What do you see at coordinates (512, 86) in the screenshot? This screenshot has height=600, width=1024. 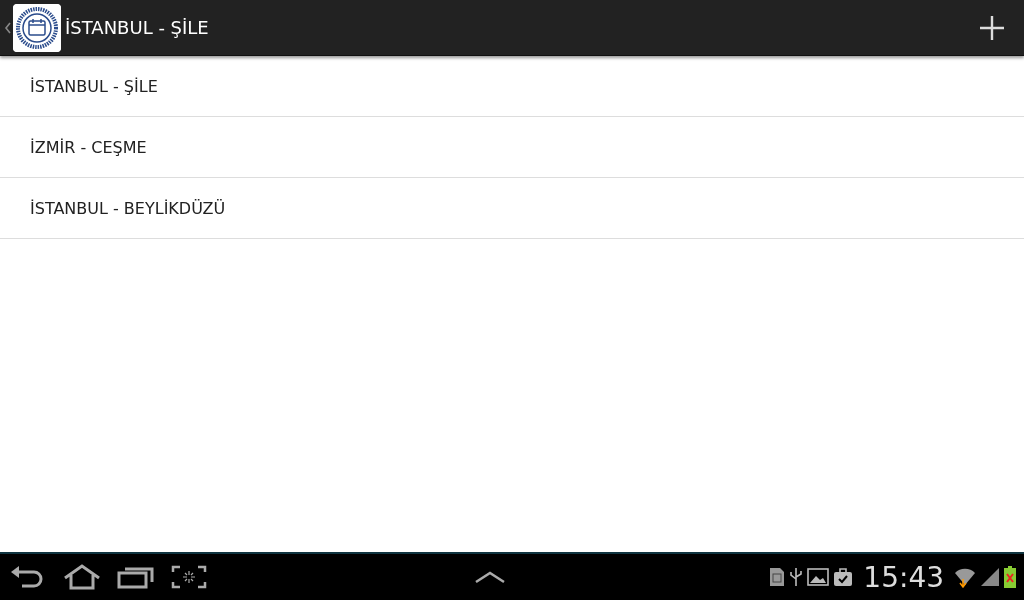 I see `list-item: İSTANBUL - ŞİLE` at bounding box center [512, 86].